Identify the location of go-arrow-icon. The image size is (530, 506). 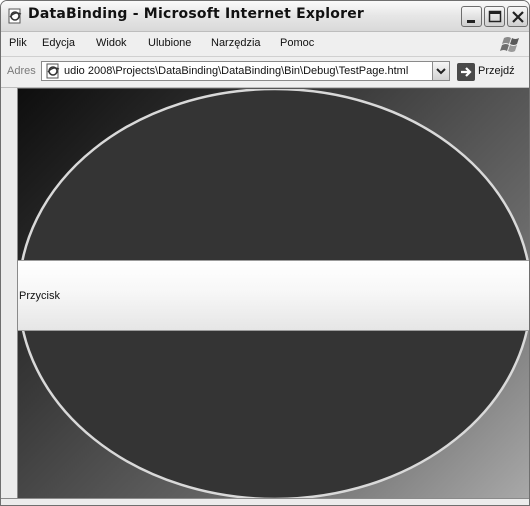
(466, 72).